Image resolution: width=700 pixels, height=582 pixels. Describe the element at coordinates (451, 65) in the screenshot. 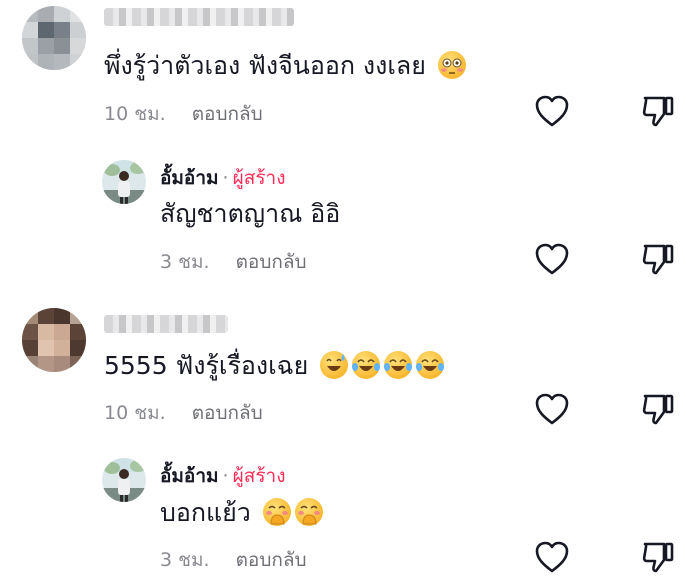

I see `flushed-face-emoji` at that location.